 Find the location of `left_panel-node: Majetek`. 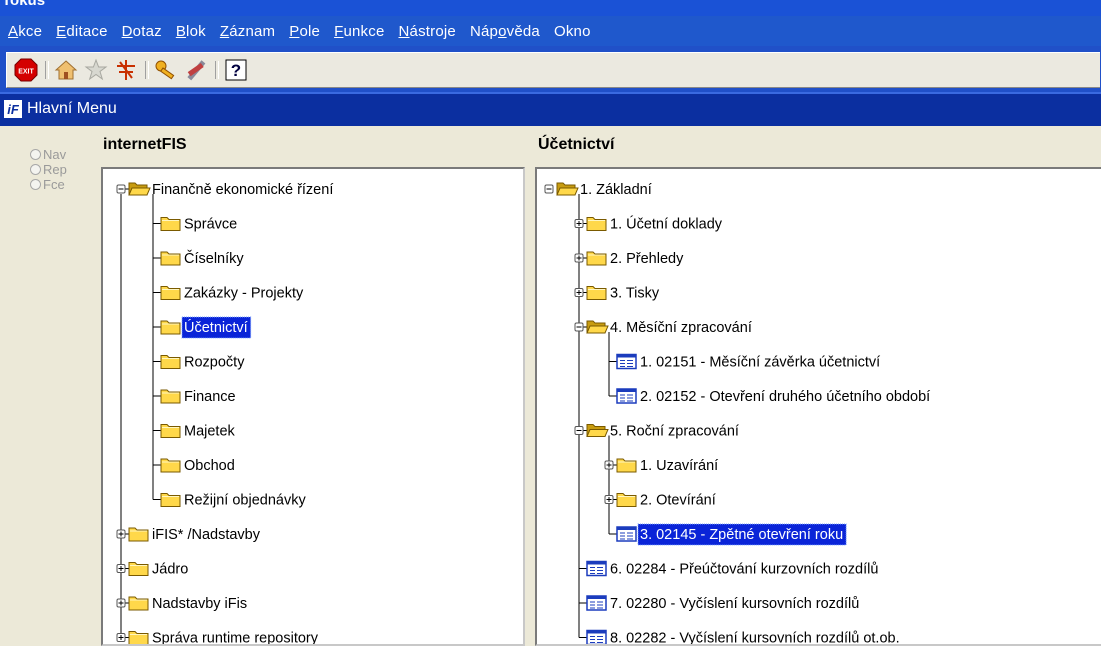

left_panel-node: Majetek is located at coordinates (194, 432).